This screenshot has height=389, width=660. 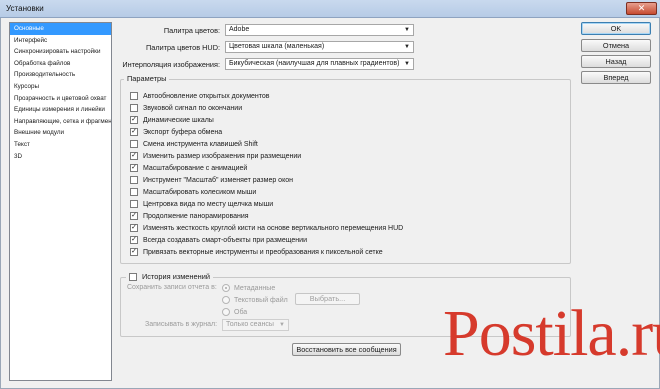 I want to click on option-beep: Звуковой сигнал по окончании, so click(x=186, y=108).